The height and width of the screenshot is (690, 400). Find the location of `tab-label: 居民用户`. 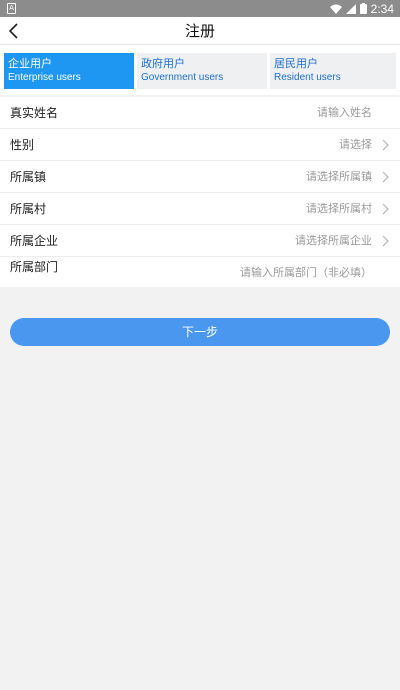

tab-label: 居民用户 is located at coordinates (296, 63).